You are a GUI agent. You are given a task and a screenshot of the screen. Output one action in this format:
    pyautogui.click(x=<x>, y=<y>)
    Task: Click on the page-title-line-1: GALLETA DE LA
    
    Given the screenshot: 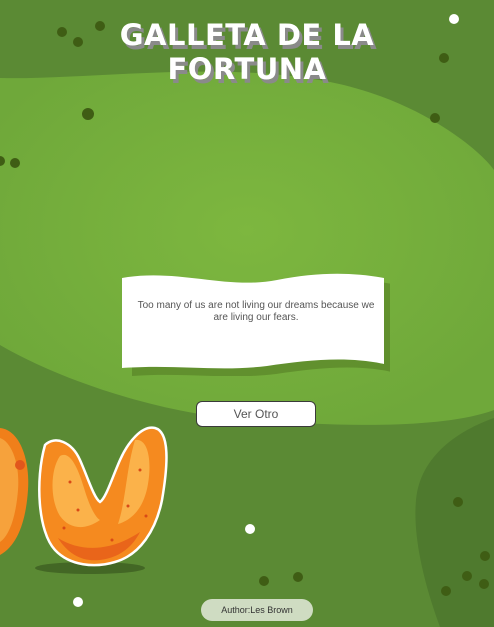 What is the action you would take?
    pyautogui.click(x=247, y=35)
    